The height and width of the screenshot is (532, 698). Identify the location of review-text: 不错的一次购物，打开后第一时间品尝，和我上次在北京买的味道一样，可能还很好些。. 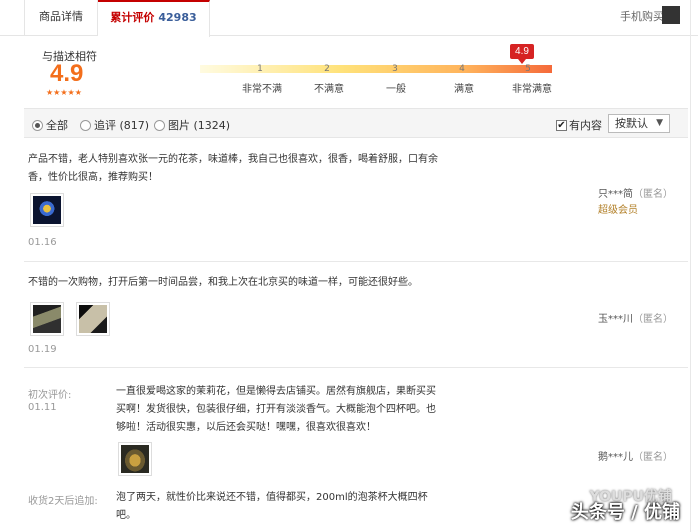
(223, 282).